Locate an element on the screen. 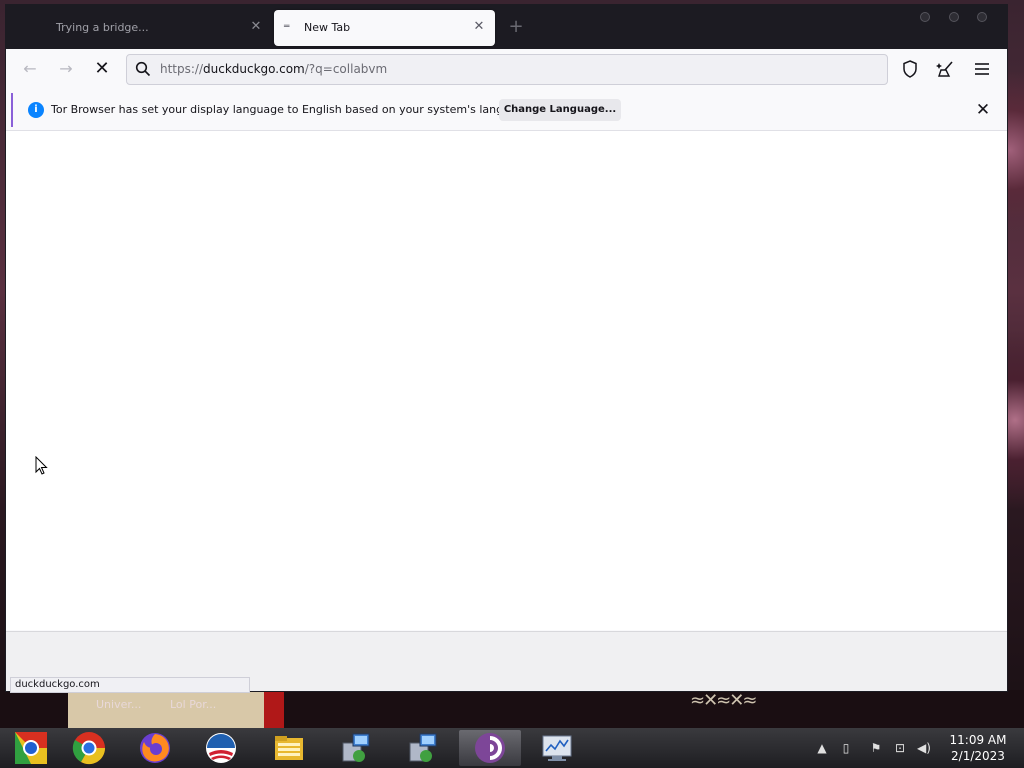 This screenshot has height=768, width=1024. clock-time: 11:09 AM is located at coordinates (978, 740).